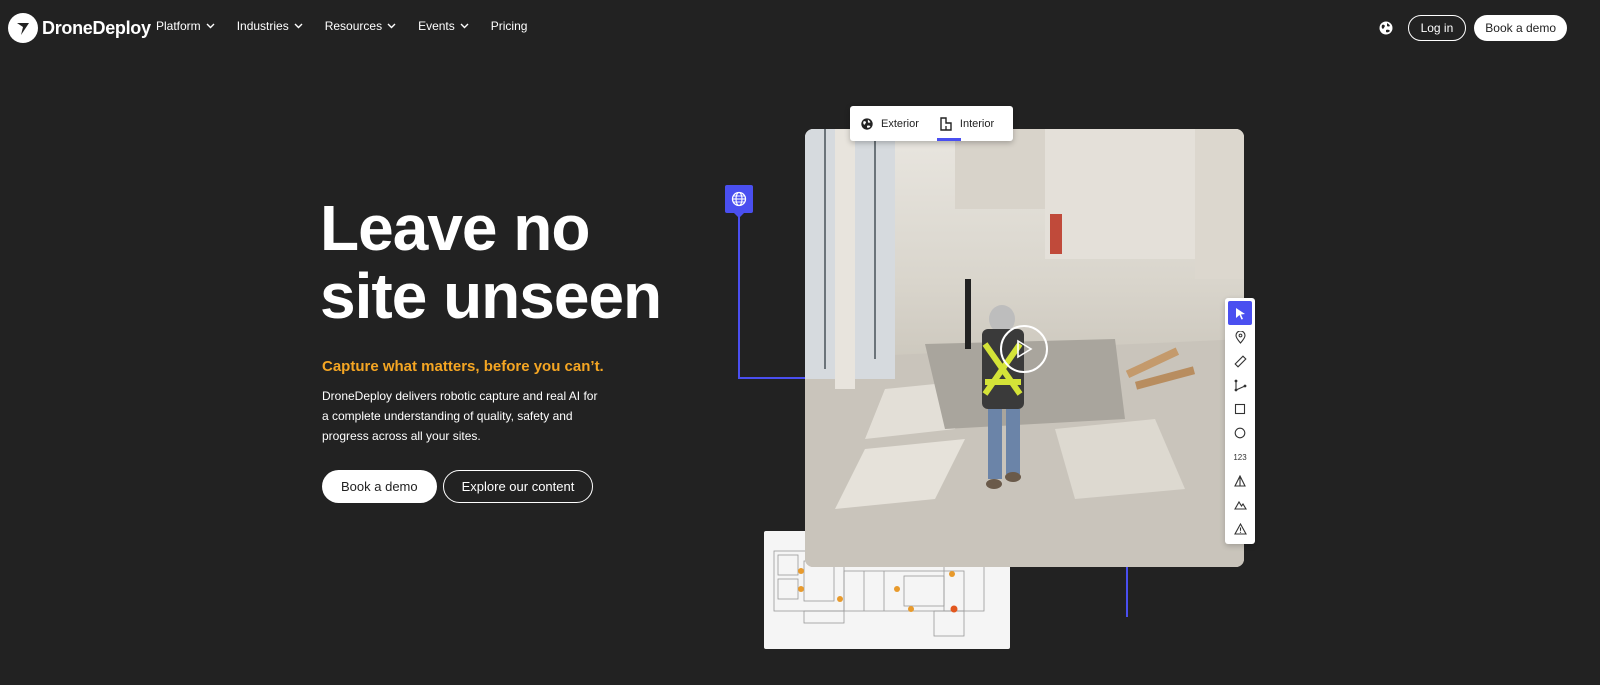 Image resolution: width=1600 pixels, height=685 pixels. I want to click on explore-content-button: Explore our content, so click(518, 486).